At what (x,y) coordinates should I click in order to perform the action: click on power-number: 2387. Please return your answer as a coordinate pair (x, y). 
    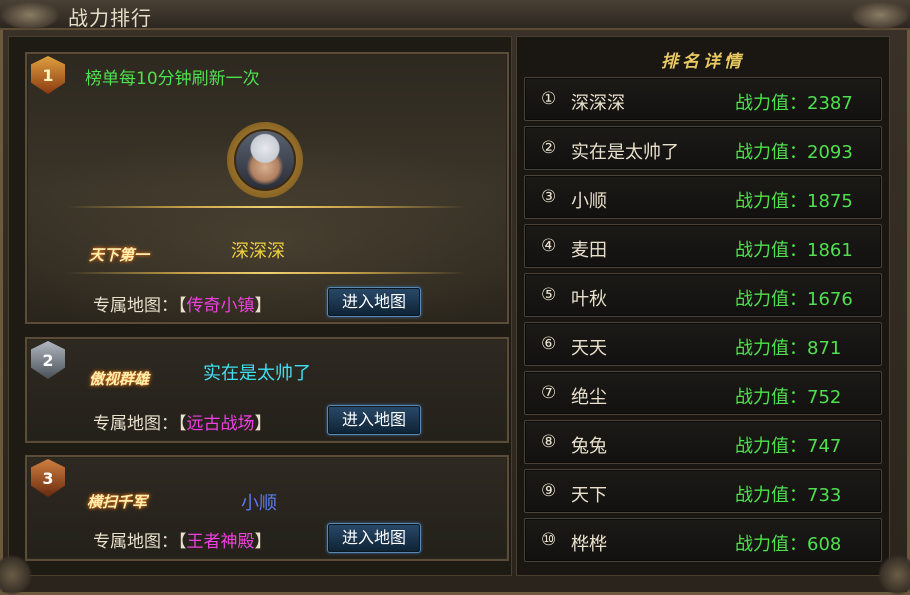
    Looking at the image, I should click on (830, 103).